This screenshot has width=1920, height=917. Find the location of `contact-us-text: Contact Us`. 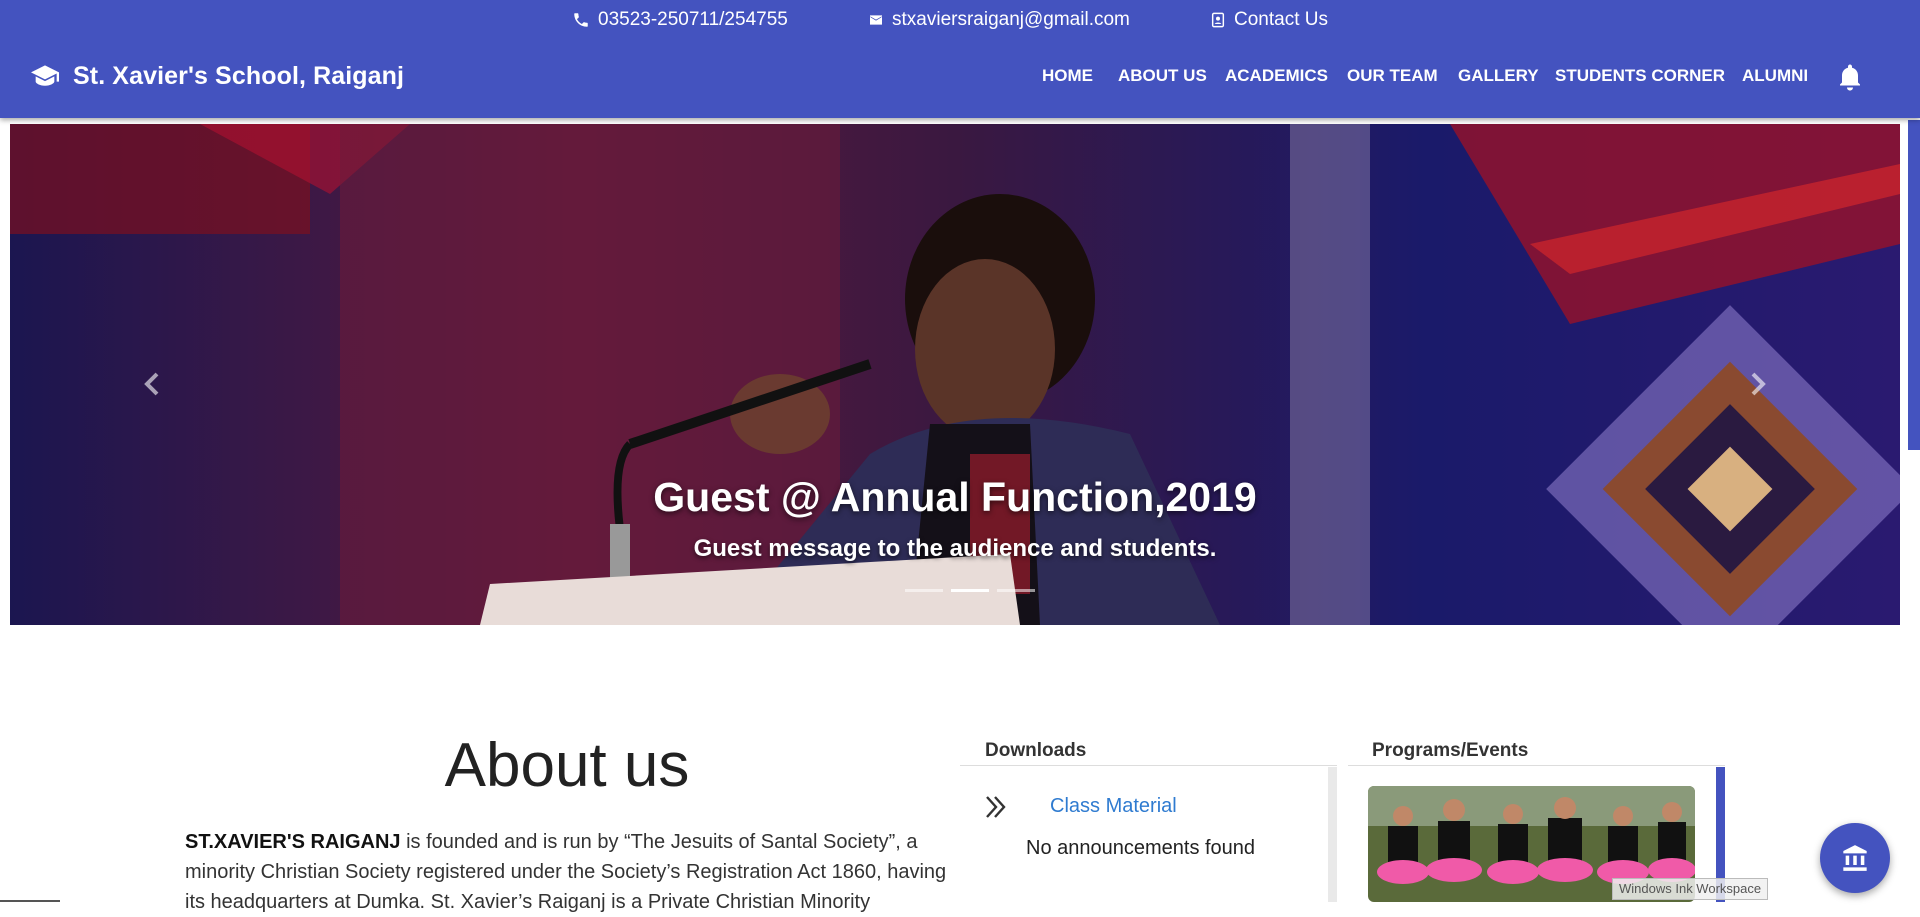

contact-us-text: Contact Us is located at coordinates (1281, 19).